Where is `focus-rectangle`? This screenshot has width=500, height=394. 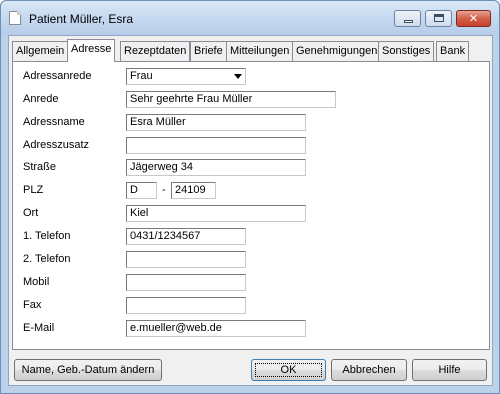 focus-rectangle is located at coordinates (288, 370).